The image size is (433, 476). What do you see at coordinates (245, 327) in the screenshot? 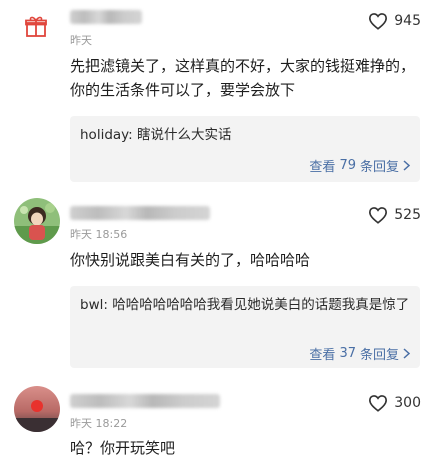
I see `reply-preview-box: bwl: 哈哈哈哈哈哈哈我看见她说美白的话题我真是惊了 查看 37 条回复` at bounding box center [245, 327].